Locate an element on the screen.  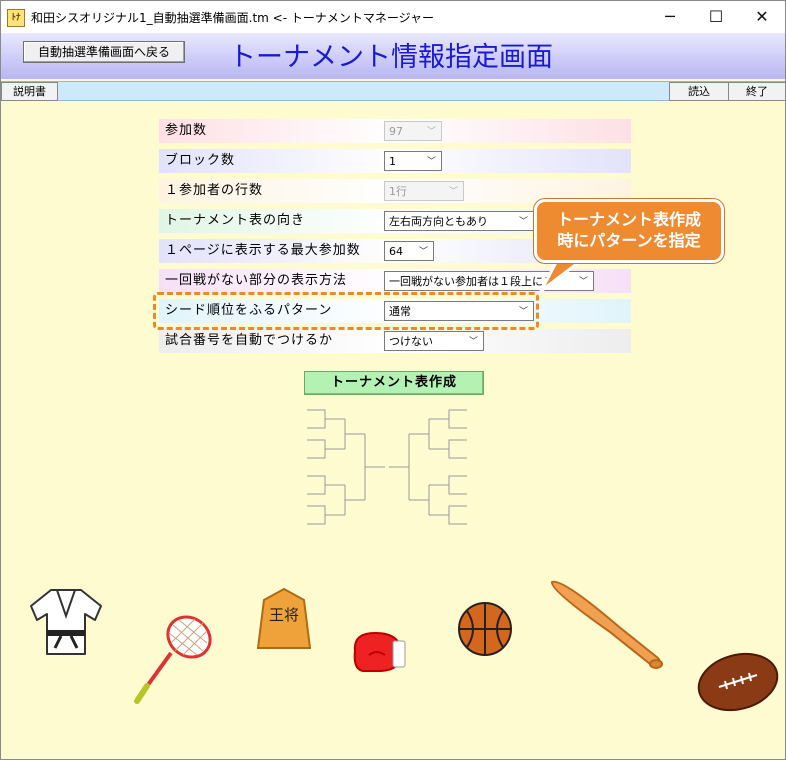
callout-bubble: トーナメント表作成 時にパターンを指定 is located at coordinates (629, 231).